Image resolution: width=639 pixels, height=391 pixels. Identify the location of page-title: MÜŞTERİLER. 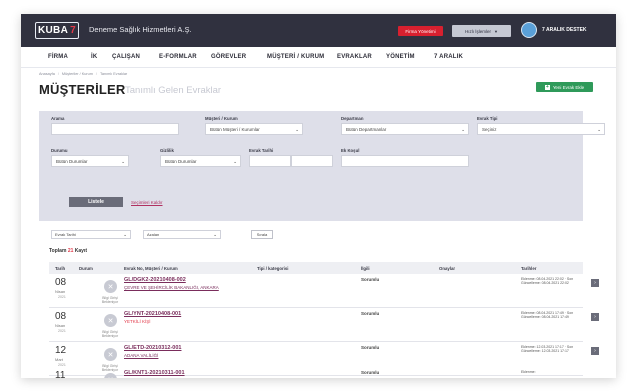
(82, 89).